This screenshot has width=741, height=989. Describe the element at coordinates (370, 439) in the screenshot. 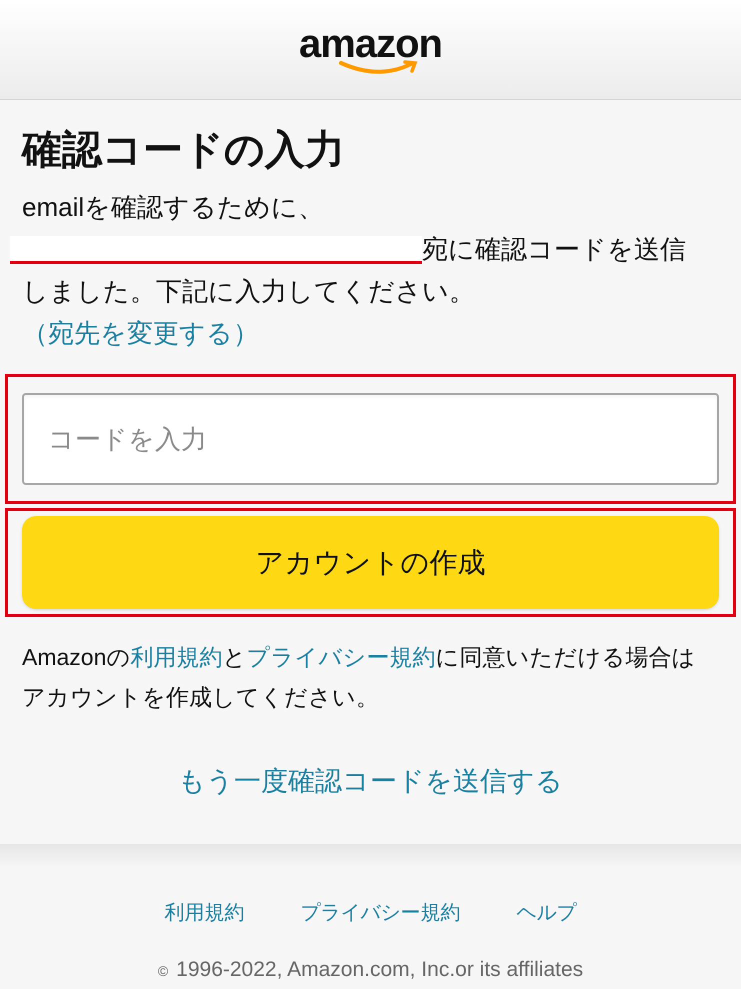

I see `code-input-field: コードを入力` at that location.